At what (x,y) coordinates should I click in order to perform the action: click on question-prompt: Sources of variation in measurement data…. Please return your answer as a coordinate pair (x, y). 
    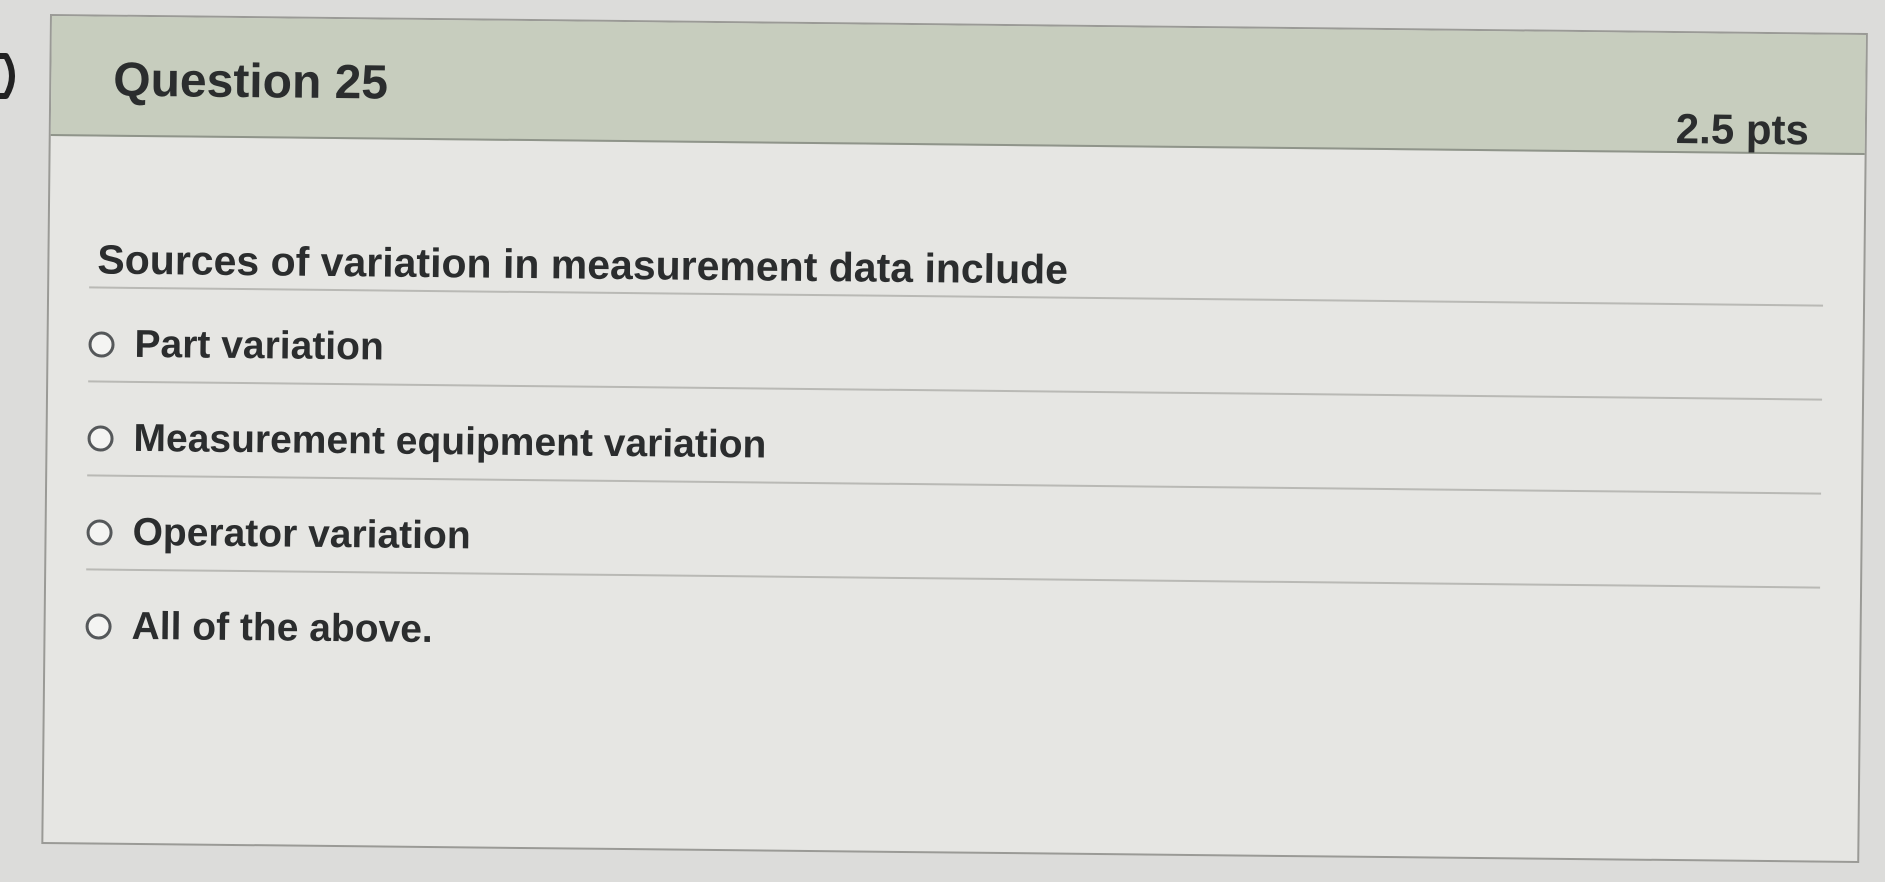
    Looking at the image, I should click on (583, 264).